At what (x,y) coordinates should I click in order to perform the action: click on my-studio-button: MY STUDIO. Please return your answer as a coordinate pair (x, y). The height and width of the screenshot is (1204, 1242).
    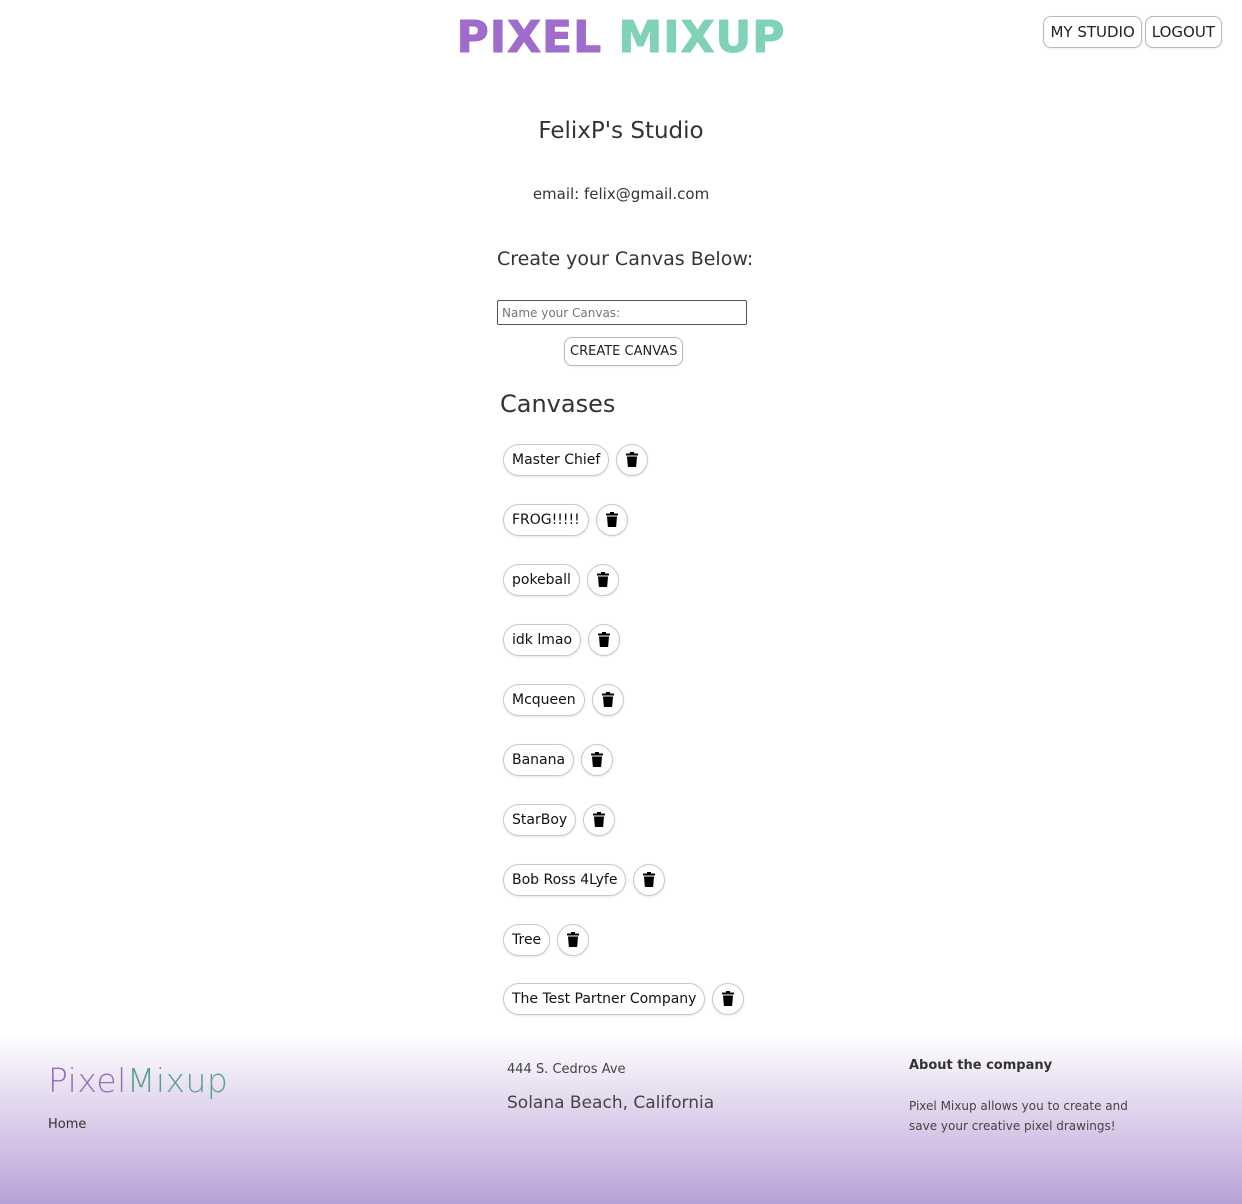
    Looking at the image, I should click on (1092, 32).